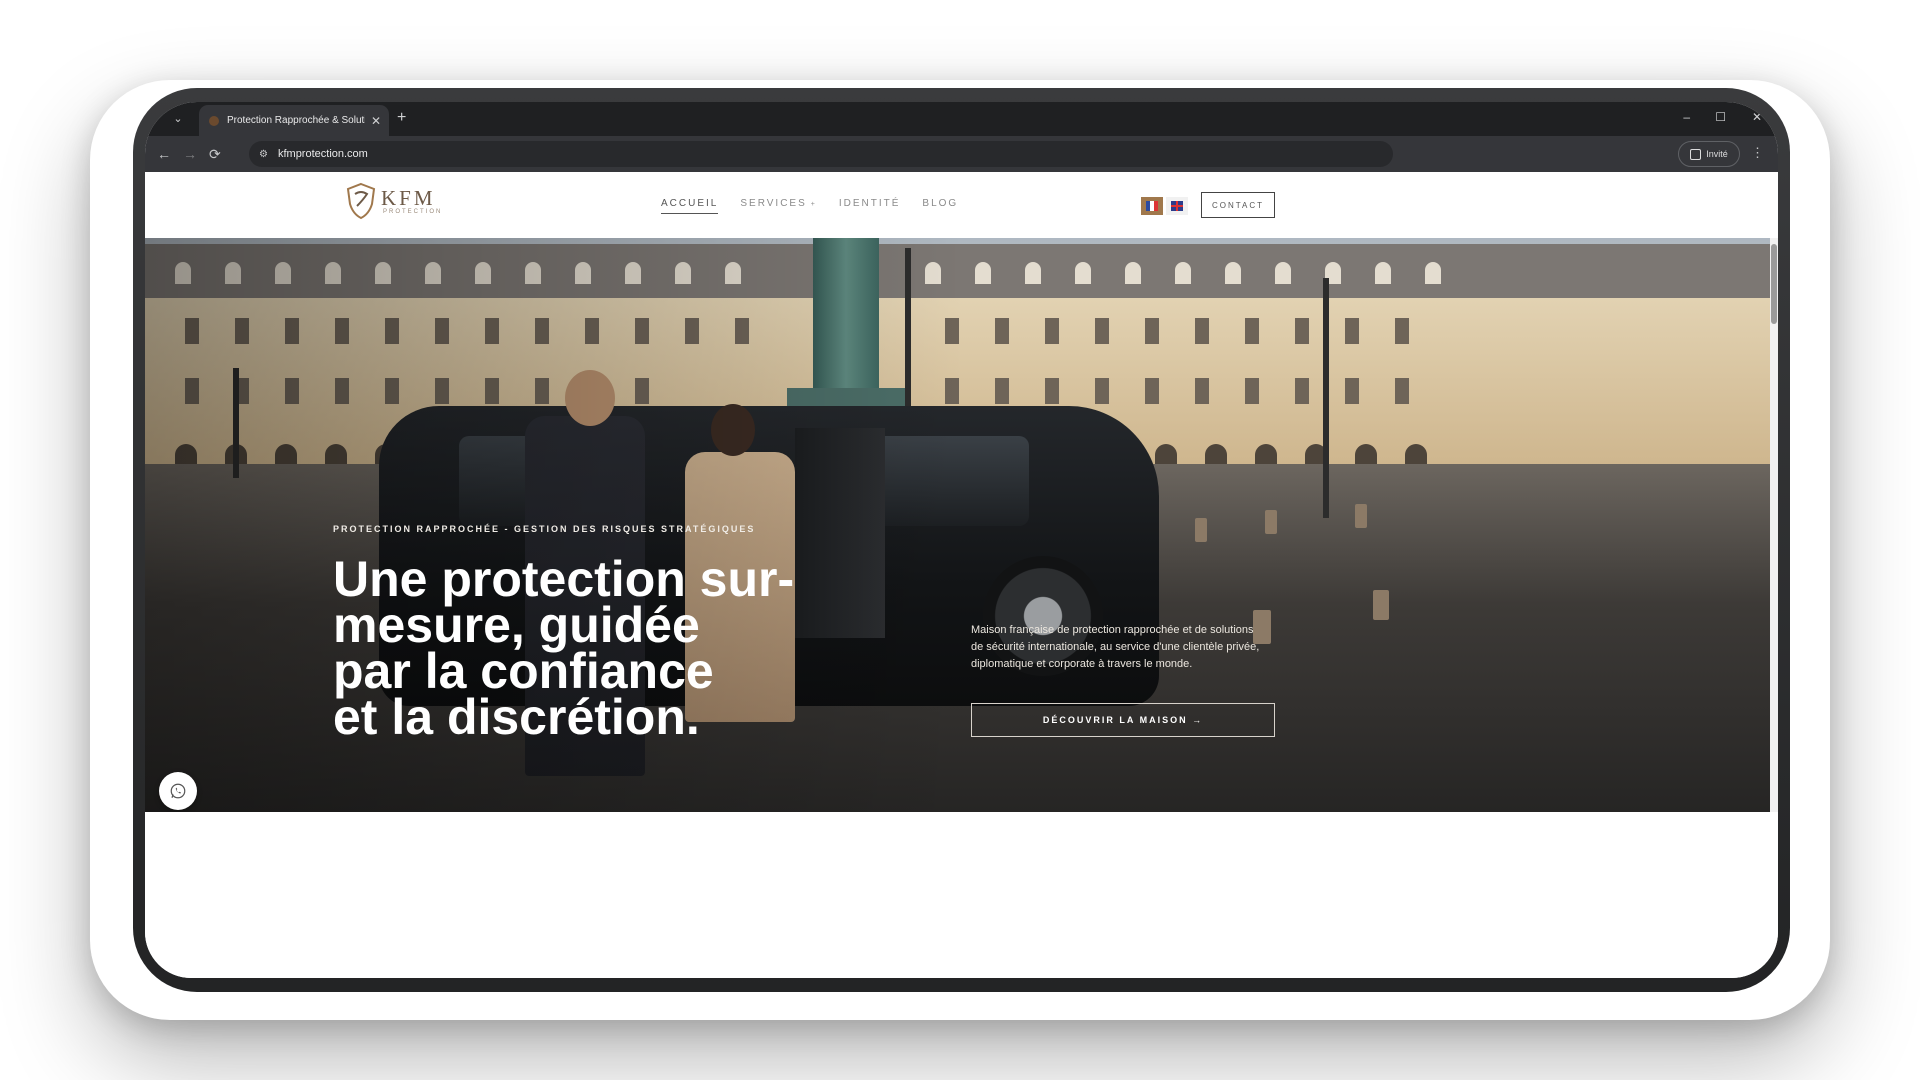 This screenshot has height=1080, width=1920. What do you see at coordinates (940, 206) in the screenshot?
I see `nav-blog: BLOG` at bounding box center [940, 206].